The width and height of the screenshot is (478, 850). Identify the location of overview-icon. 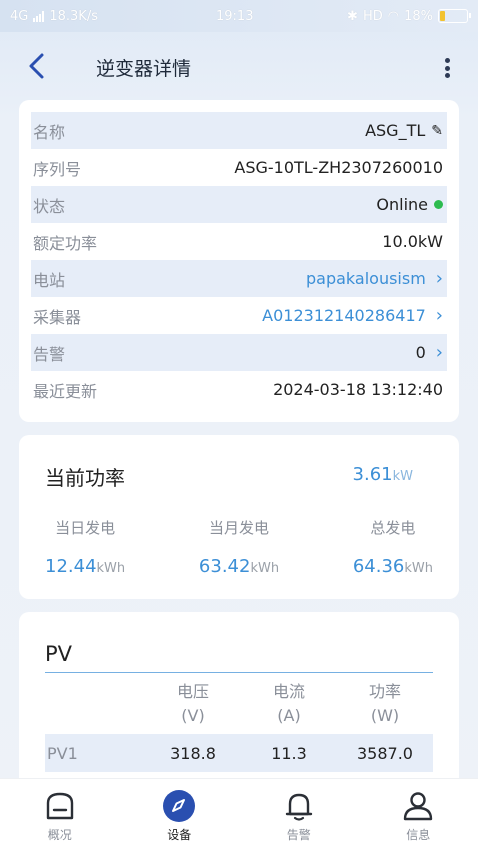
(60, 806).